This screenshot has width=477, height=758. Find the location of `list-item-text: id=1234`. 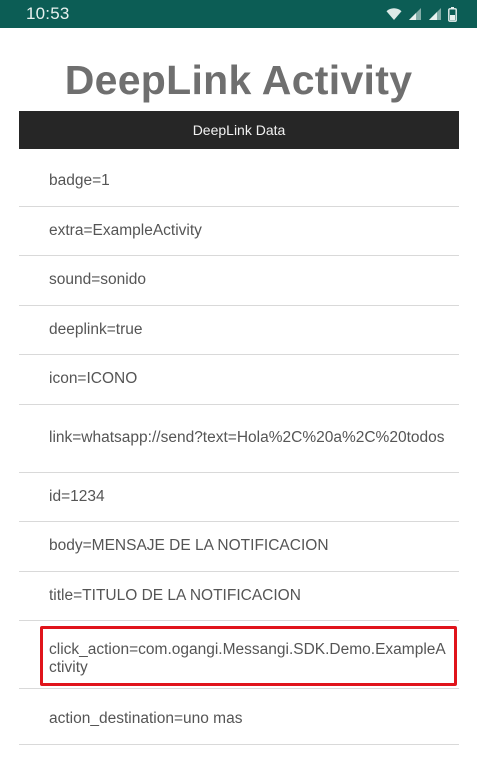

list-item-text: id=1234 is located at coordinates (77, 496).